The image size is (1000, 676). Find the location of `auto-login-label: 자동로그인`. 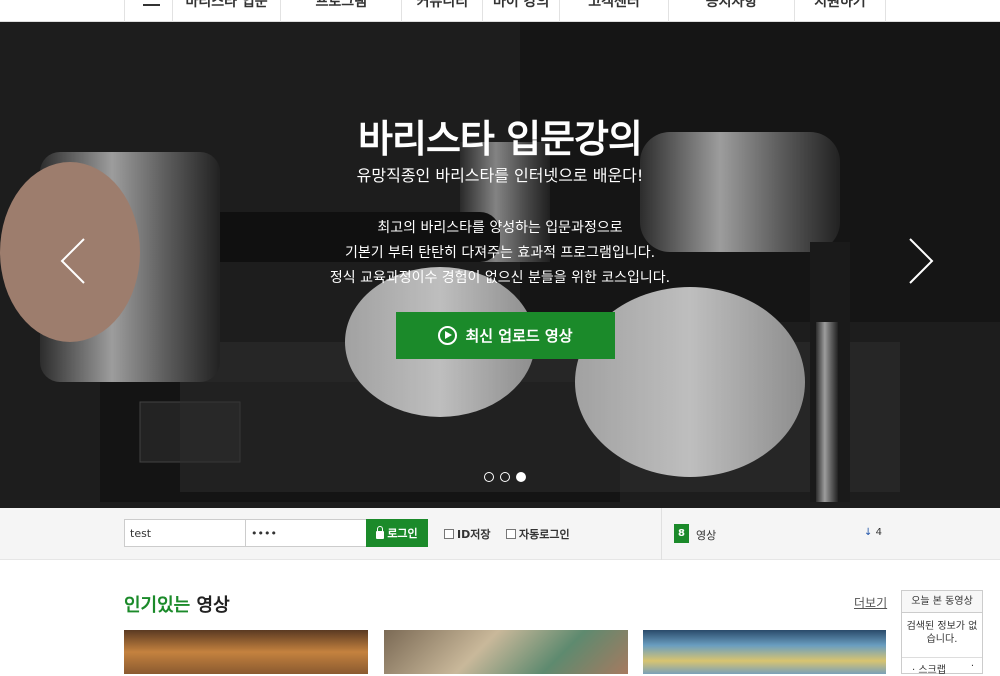

auto-login-label: 자동로그인 is located at coordinates (544, 534).